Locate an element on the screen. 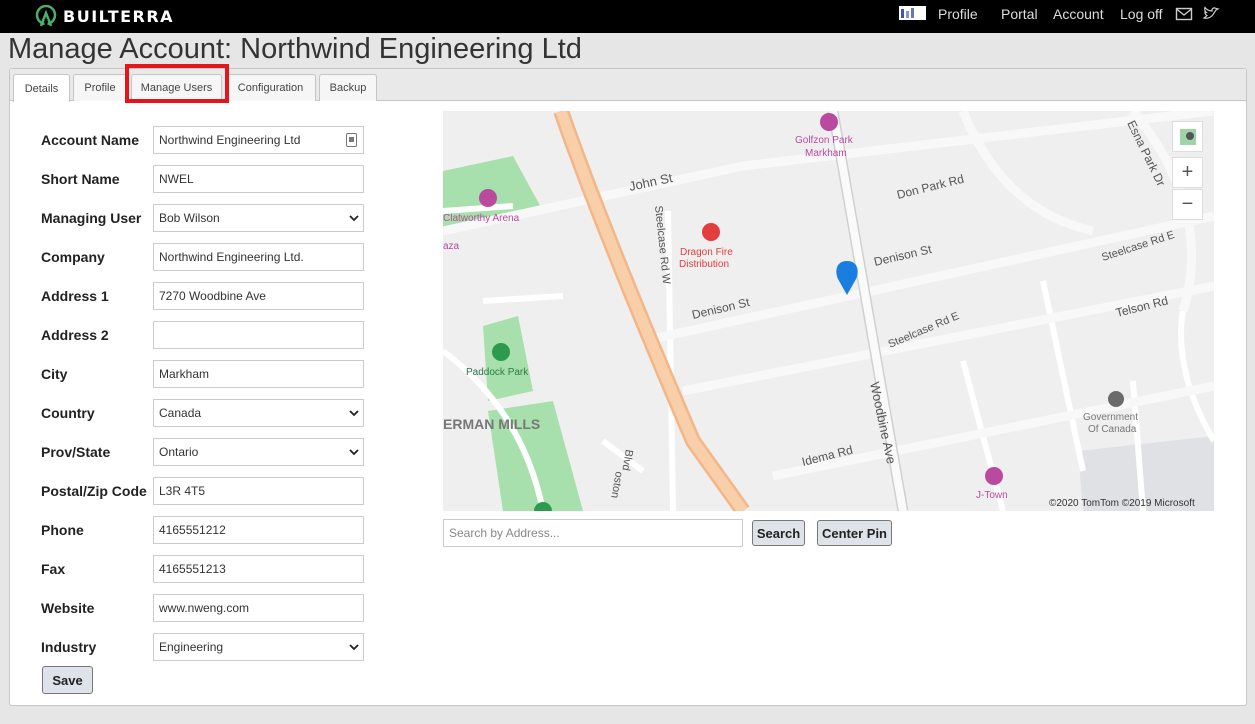 This screenshot has height=724, width=1255. phone-field: 4165551212 is located at coordinates (258, 530).